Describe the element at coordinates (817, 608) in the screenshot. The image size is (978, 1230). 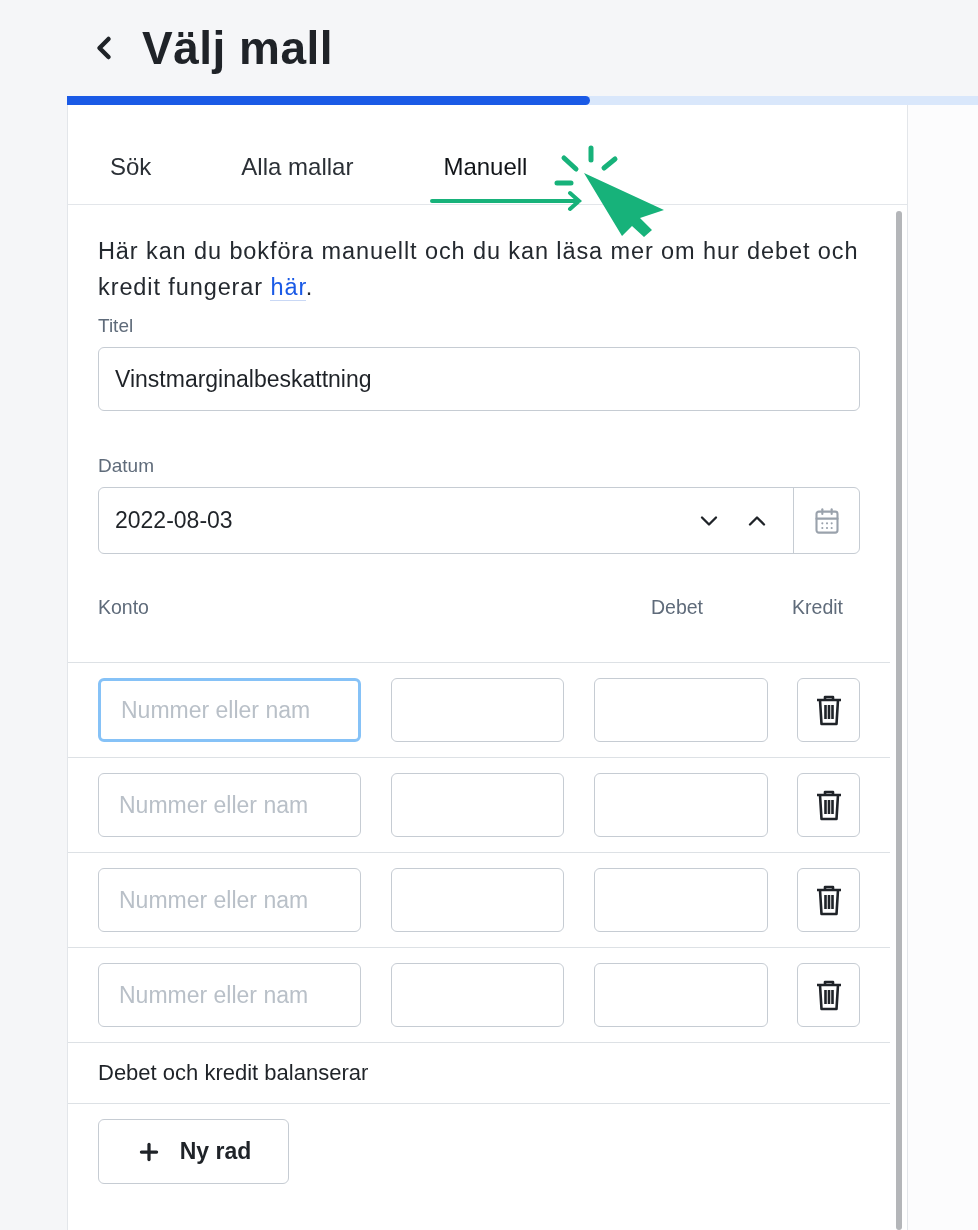
I see `column-header: Kredit` at that location.